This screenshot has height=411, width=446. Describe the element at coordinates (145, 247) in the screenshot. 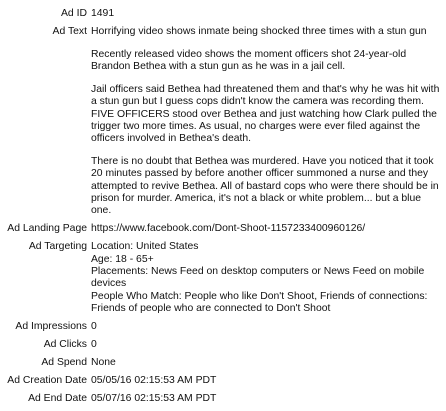

I see `targeting-location: Location: United States` at that location.